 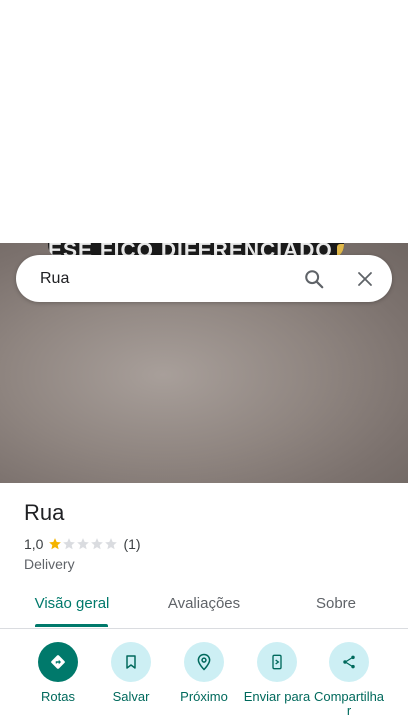 I want to click on place-title: Rua, so click(x=44, y=512).